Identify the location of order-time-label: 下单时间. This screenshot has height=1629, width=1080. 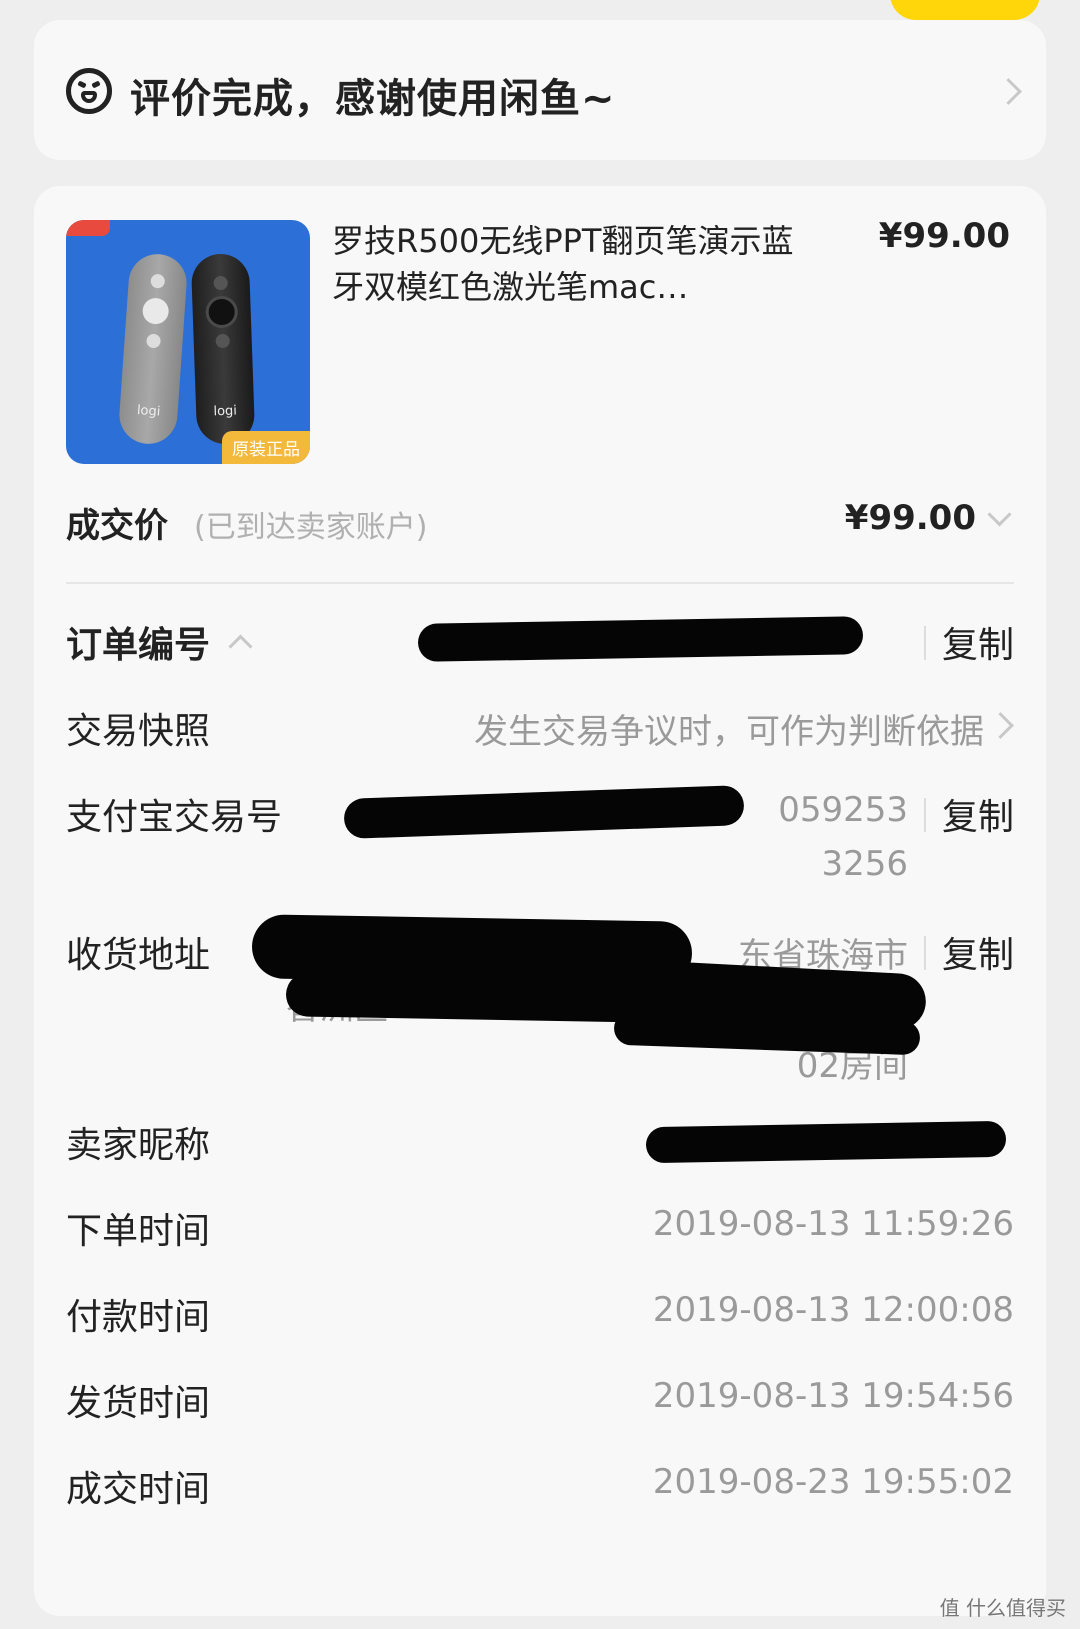
(138, 1231).